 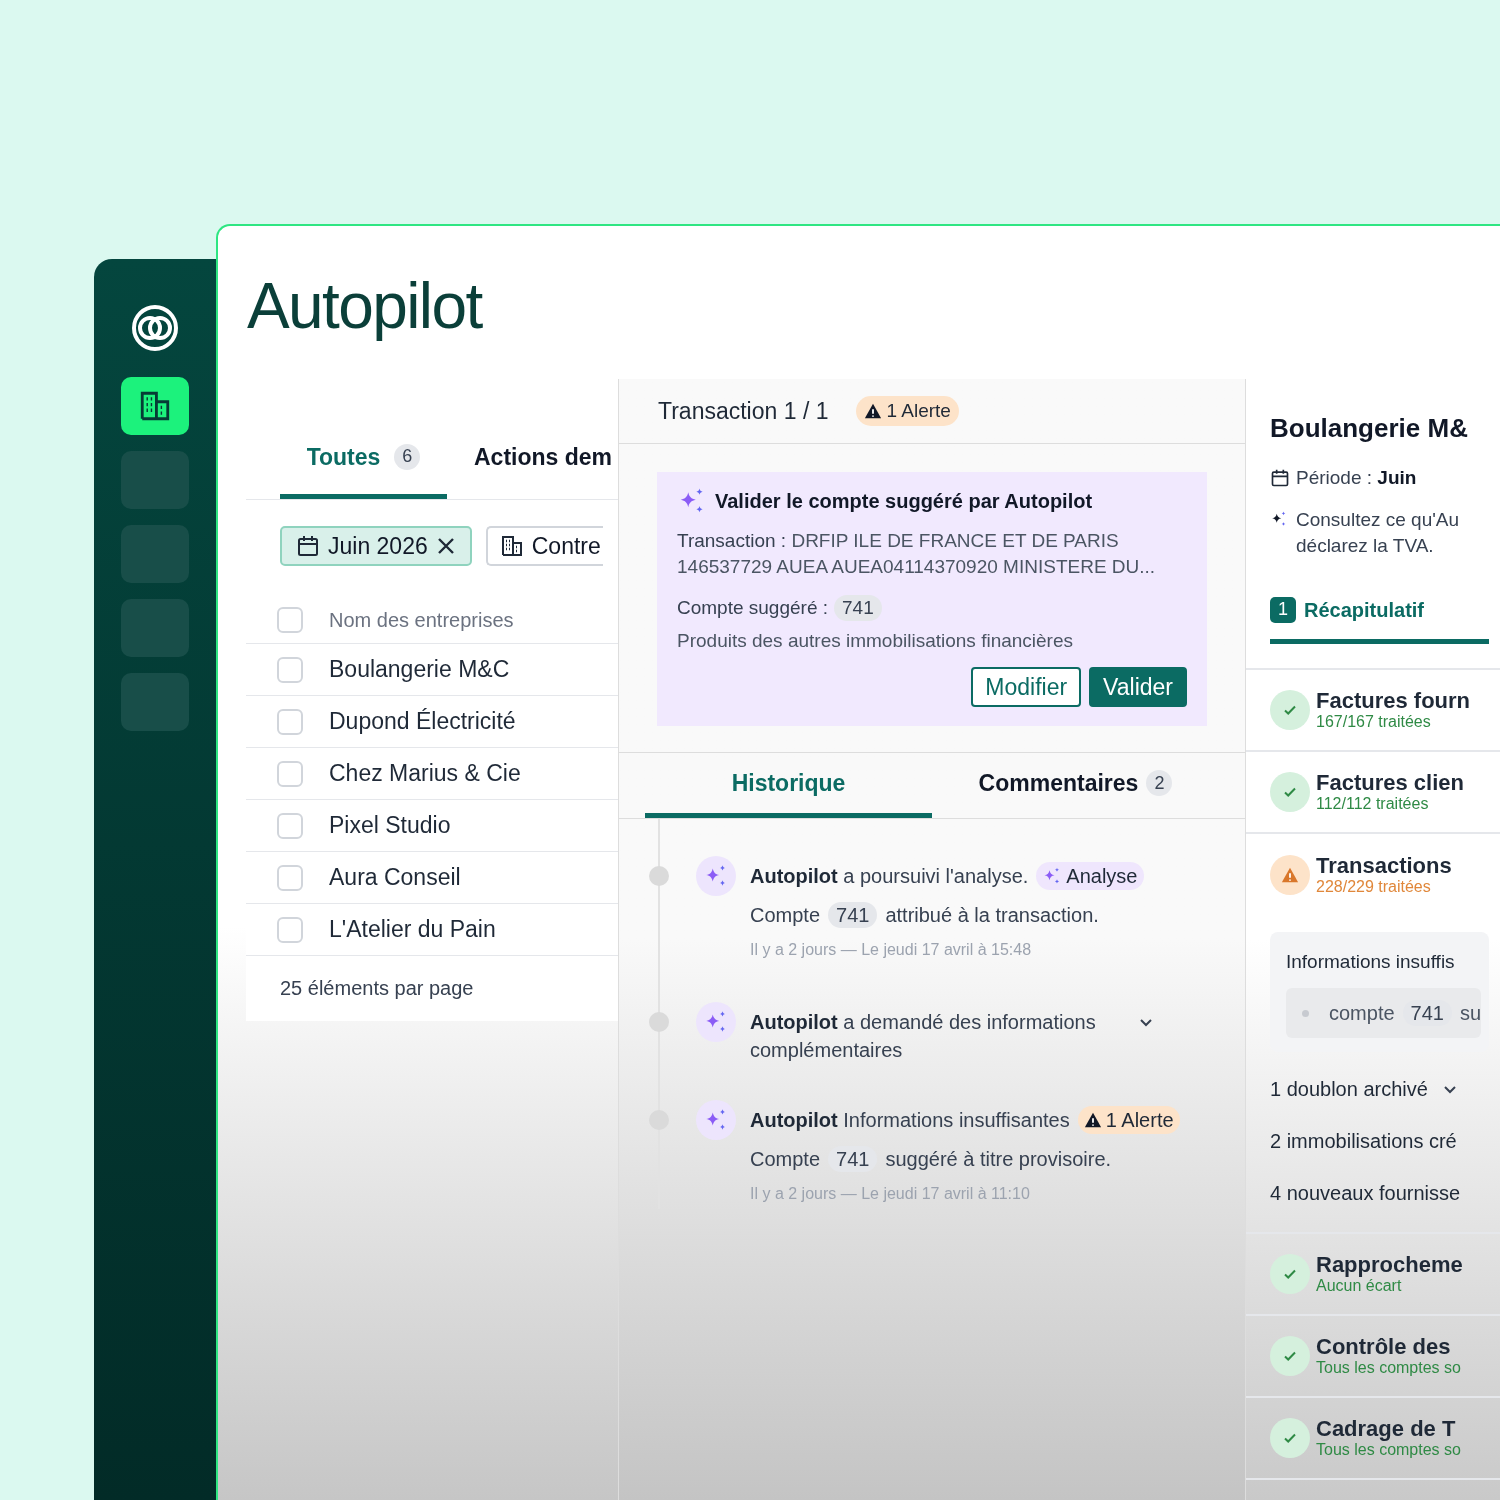 I want to click on analysis-badge: Analyse, so click(x=1090, y=876).